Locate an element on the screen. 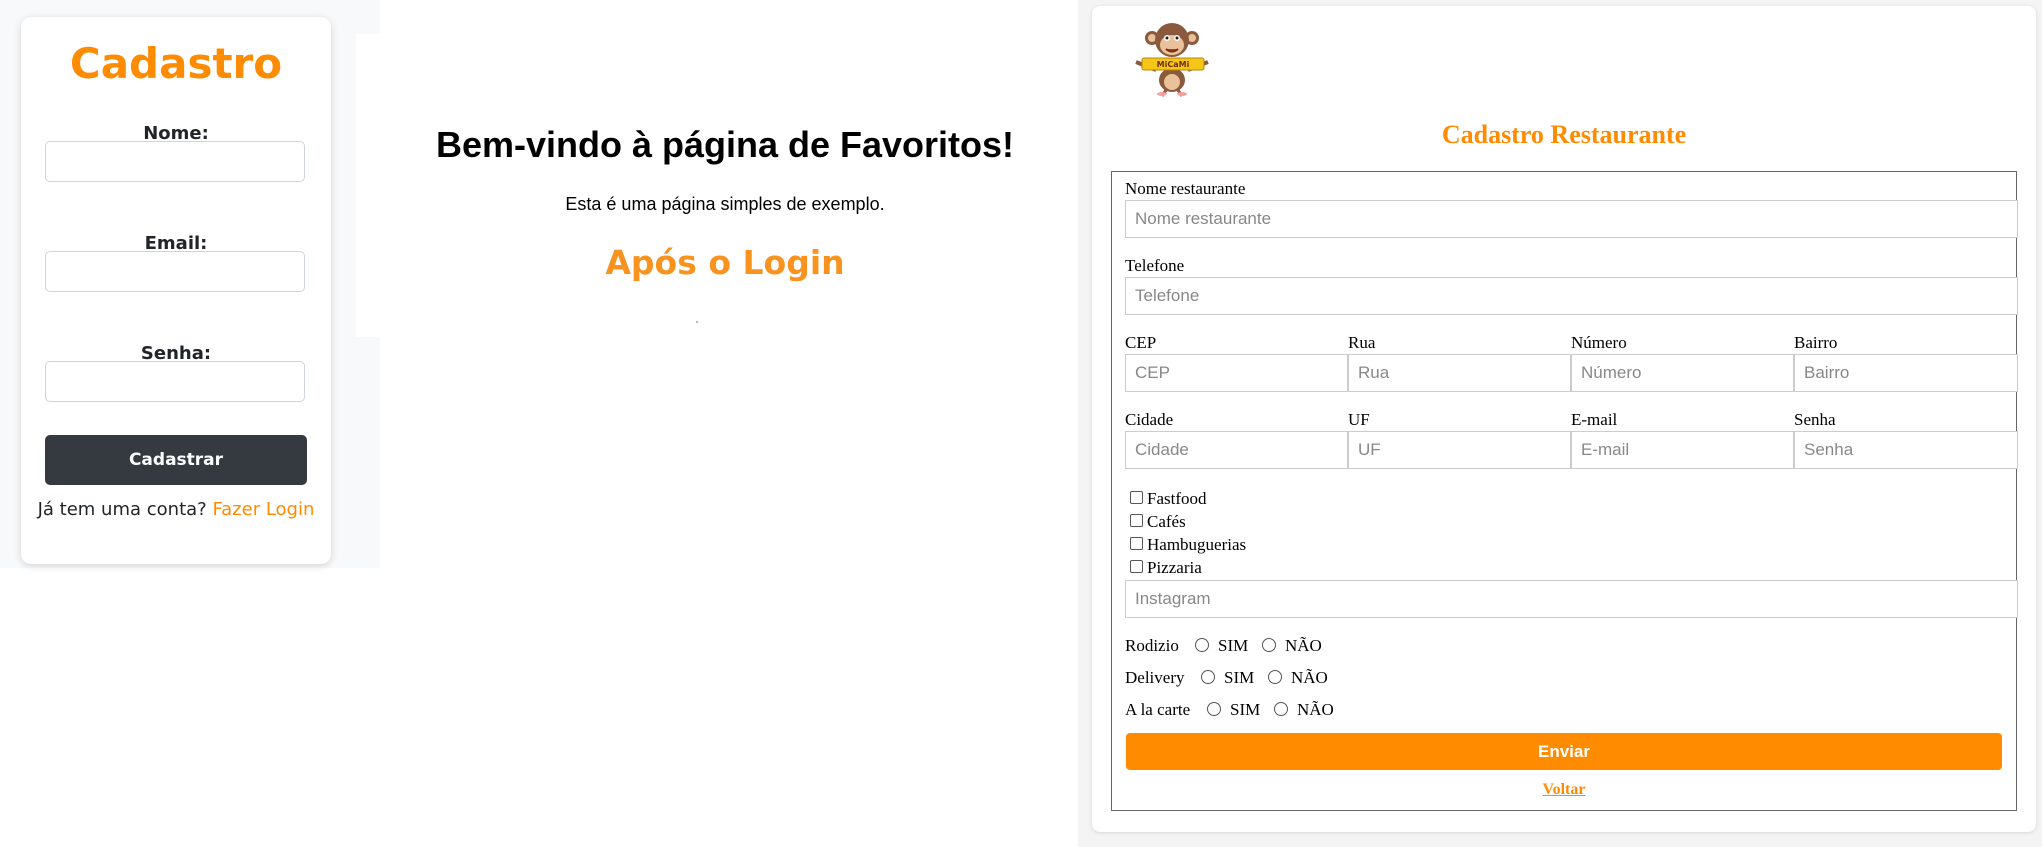  alacarte-no-radio is located at coordinates (1281, 709).